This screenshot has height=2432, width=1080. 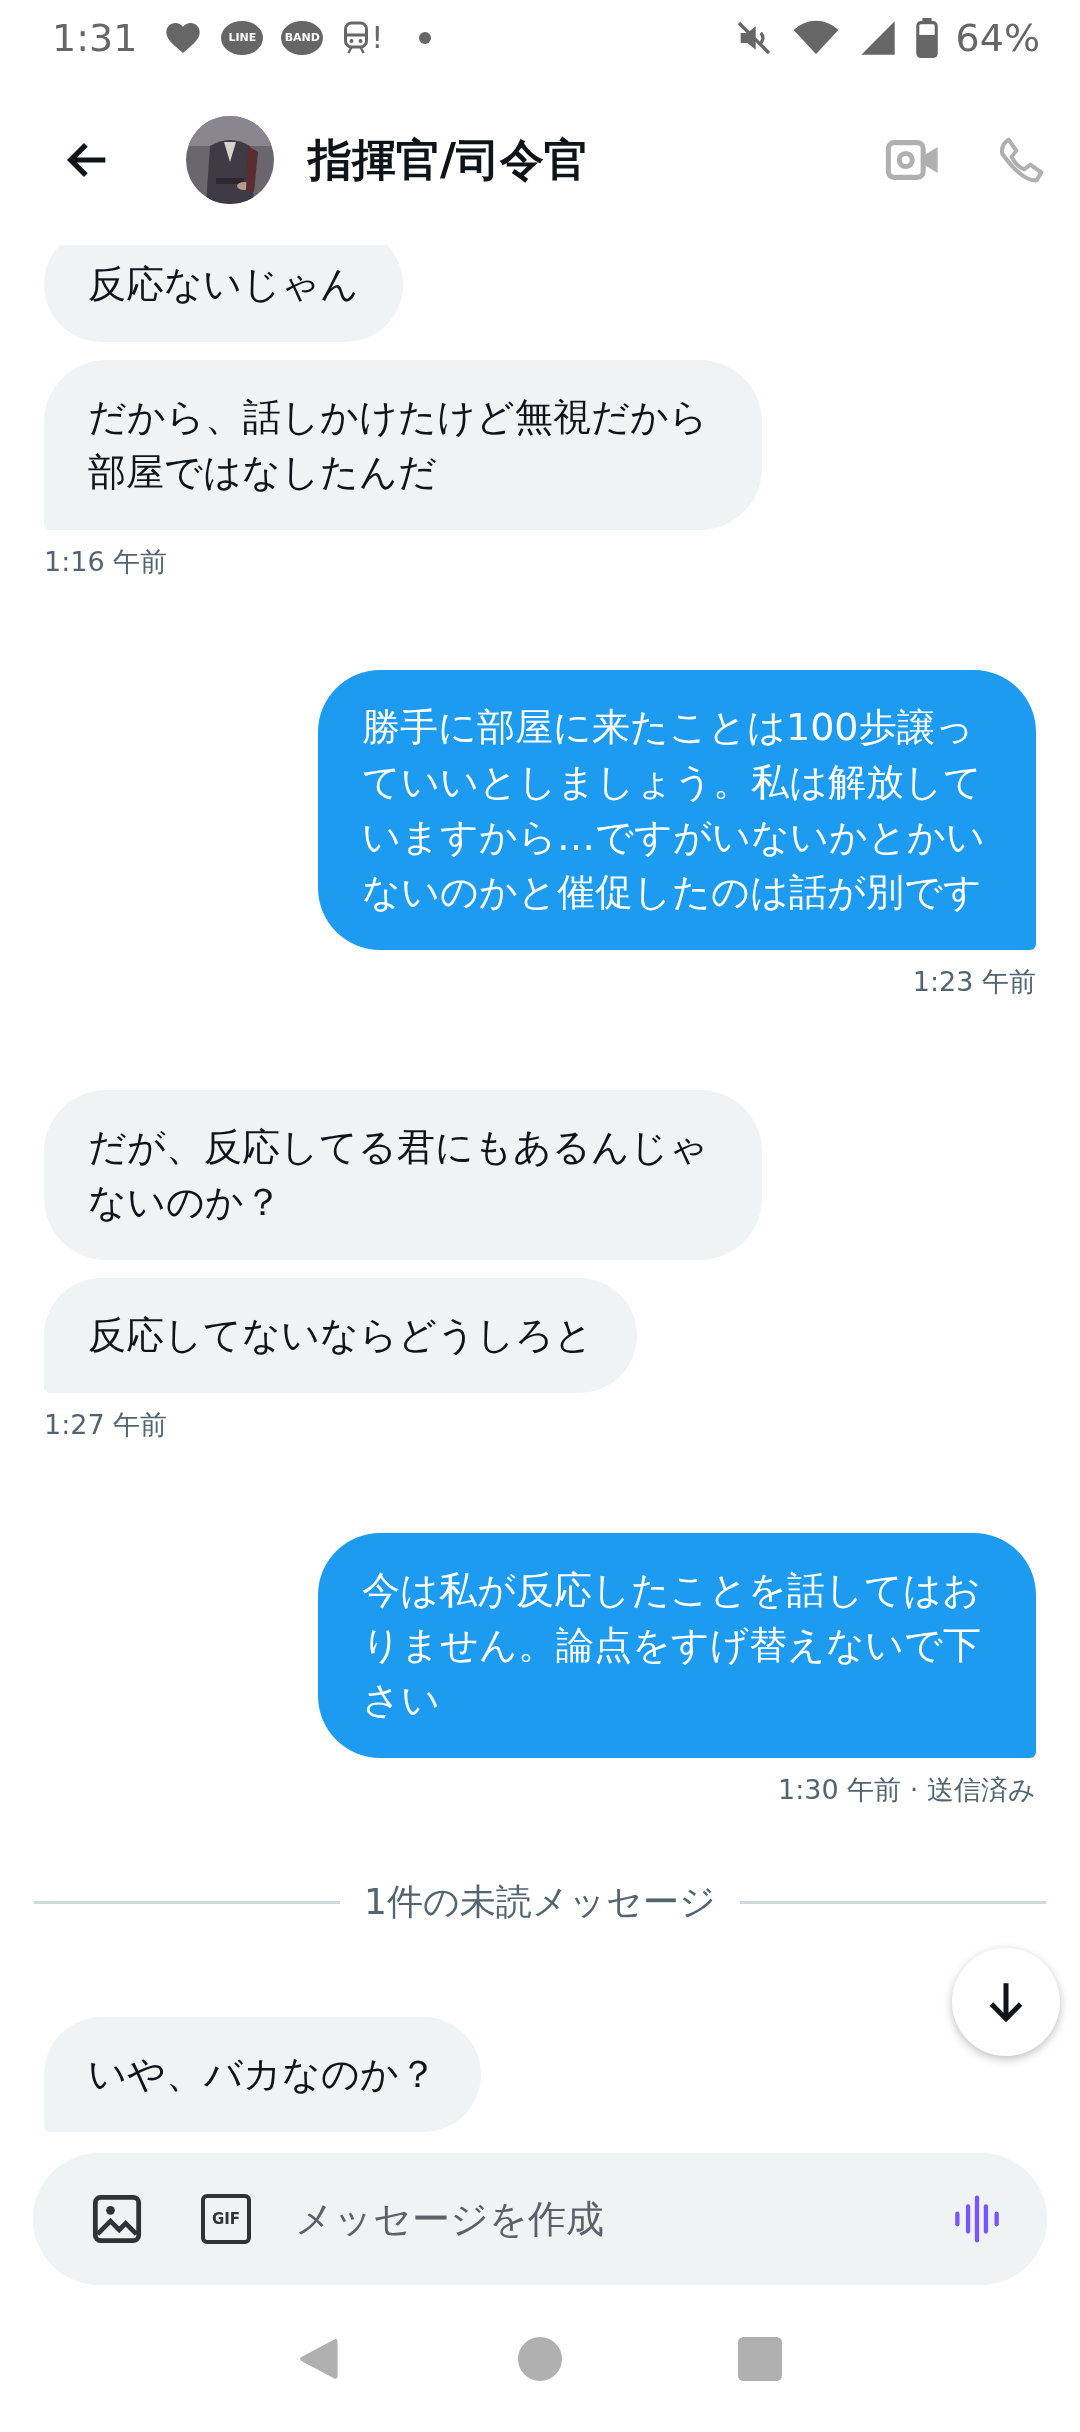 What do you see at coordinates (242, 37) in the screenshot?
I see `chat-app-icon: LINE` at bounding box center [242, 37].